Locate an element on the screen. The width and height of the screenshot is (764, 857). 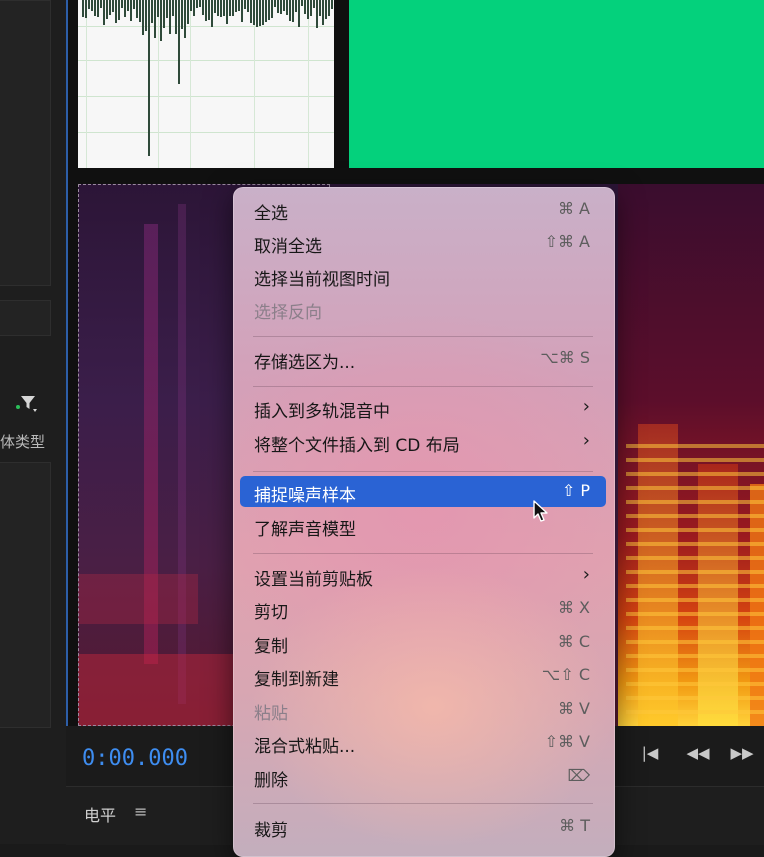
menu-item-shortcut: ⇧⌘ V is located at coordinates (567, 741).